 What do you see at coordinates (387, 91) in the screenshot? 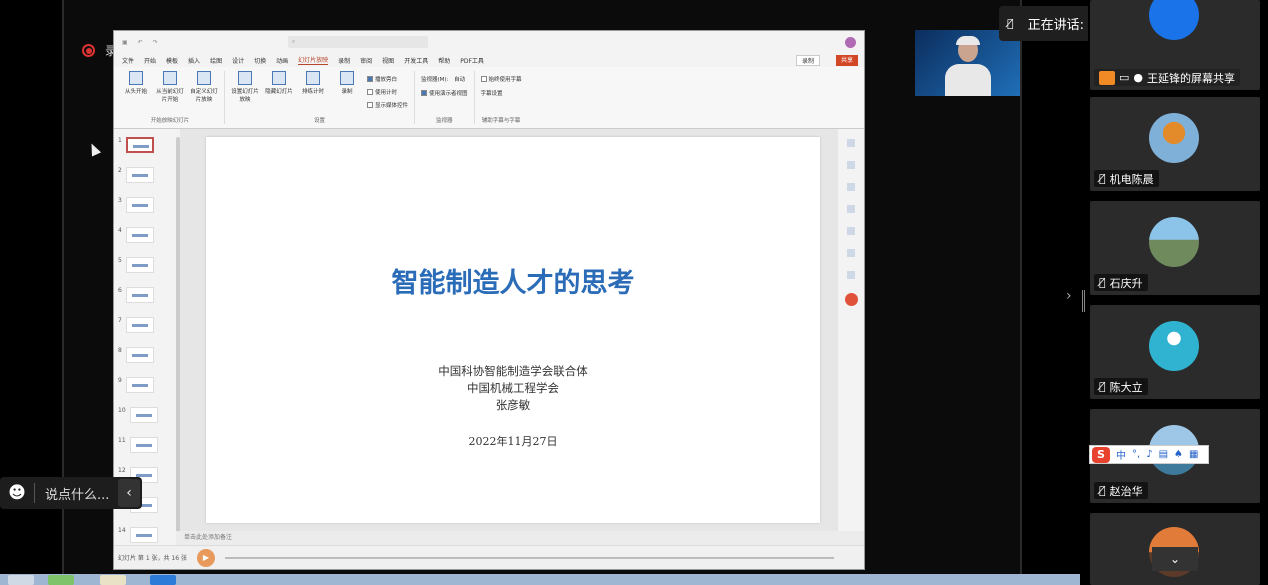
I see `timing-checkbox: 使用计时` at bounding box center [387, 91].